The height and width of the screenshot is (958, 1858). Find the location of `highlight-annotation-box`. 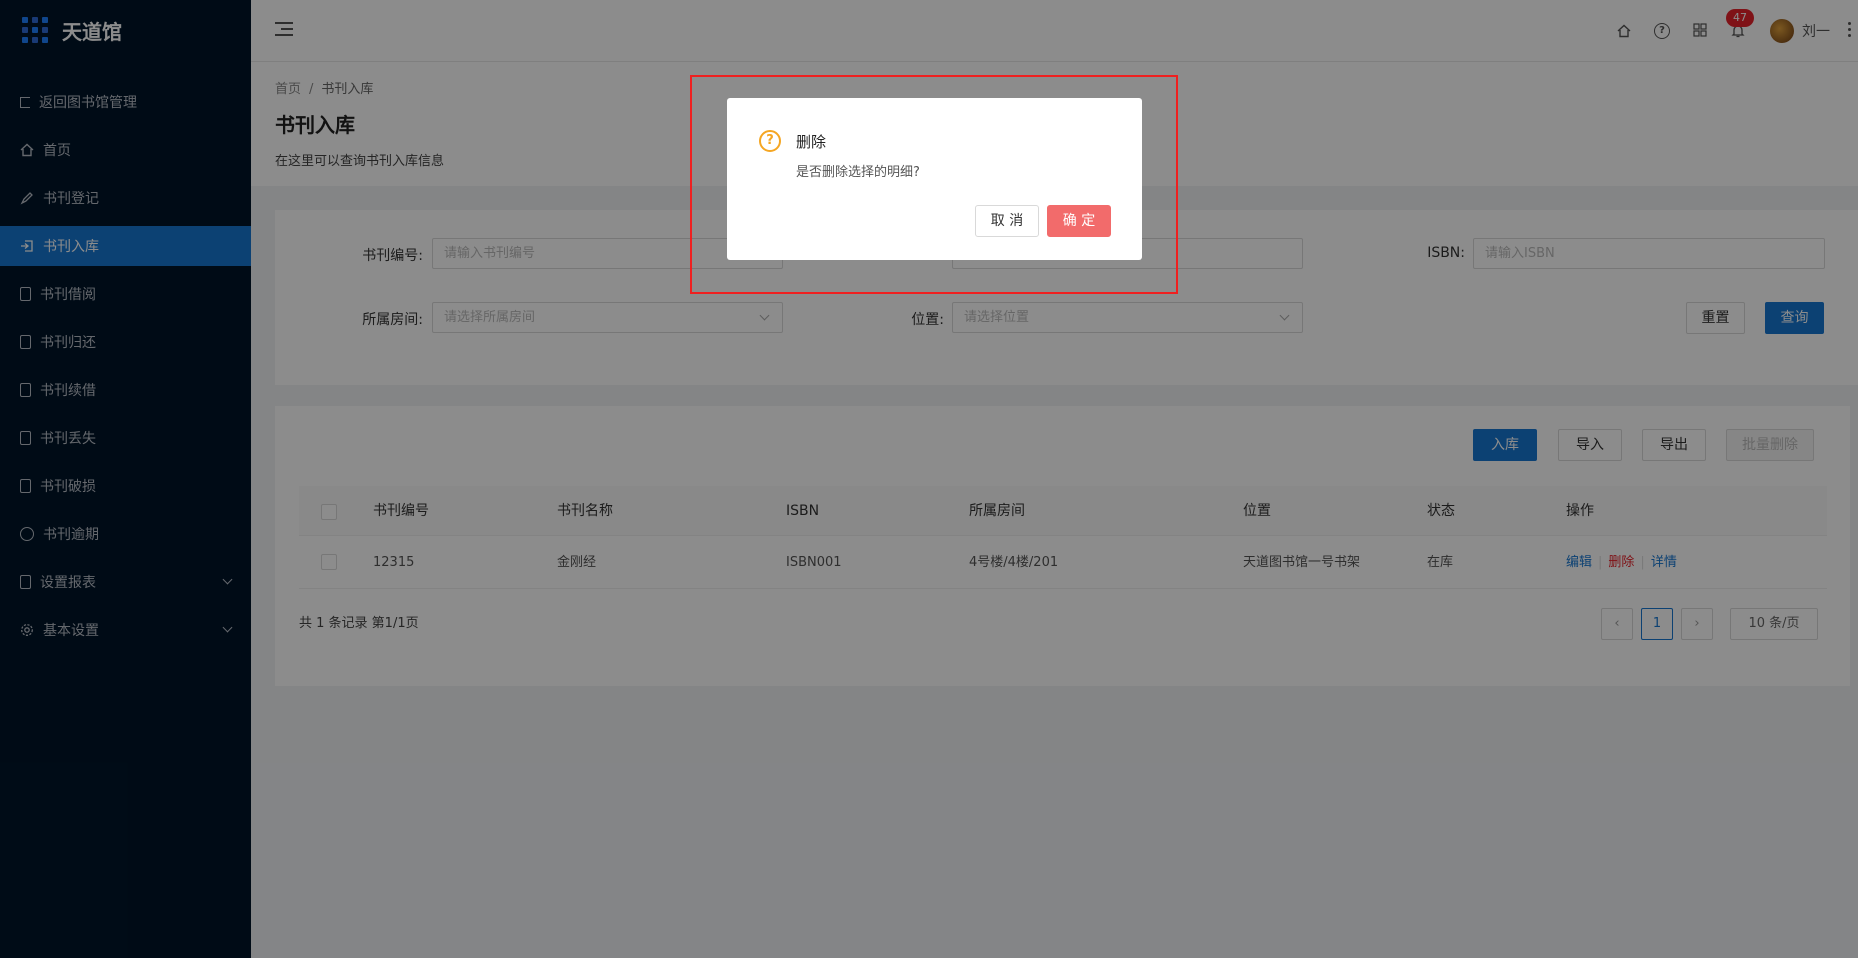

highlight-annotation-box is located at coordinates (934, 184).